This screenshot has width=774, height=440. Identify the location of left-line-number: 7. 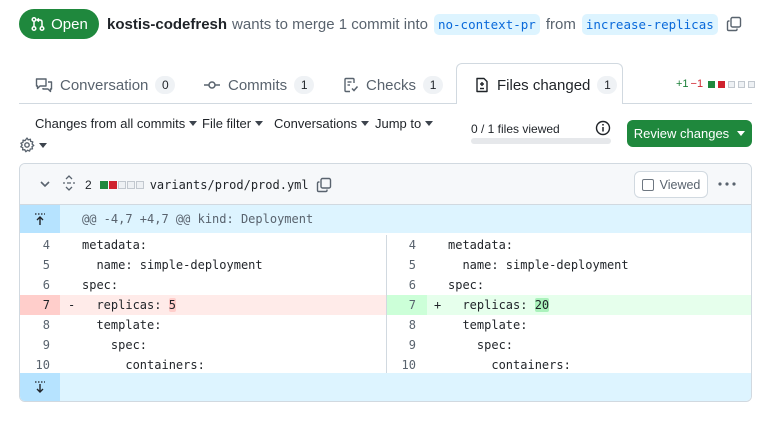
(35, 305).